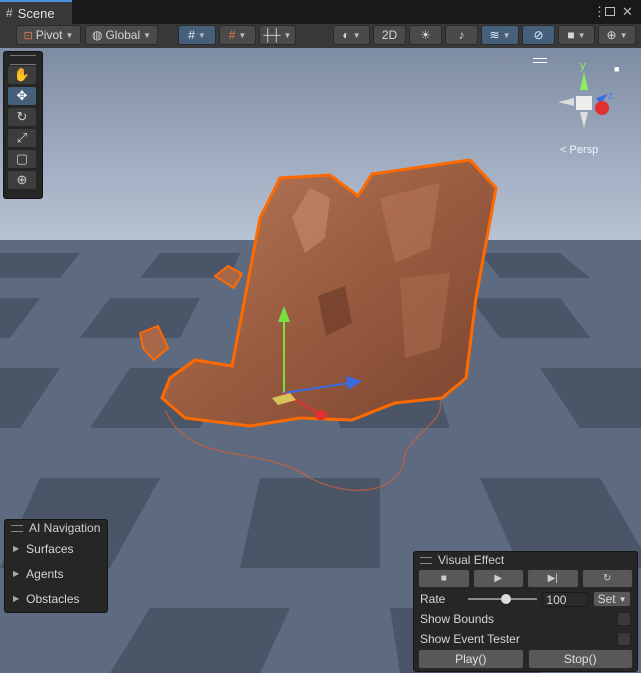 This screenshot has width=641, height=673. I want to click on camera-dropdown: ■ ▼, so click(576, 35).